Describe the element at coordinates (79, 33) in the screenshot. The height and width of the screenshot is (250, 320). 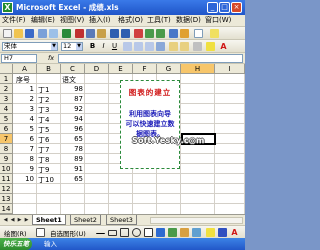
I see `cut-icon` at that location.